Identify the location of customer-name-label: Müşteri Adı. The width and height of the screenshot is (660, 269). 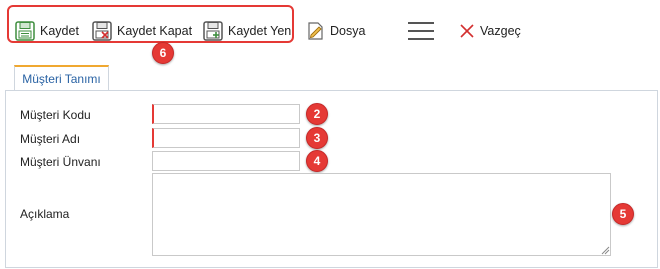
(50, 139).